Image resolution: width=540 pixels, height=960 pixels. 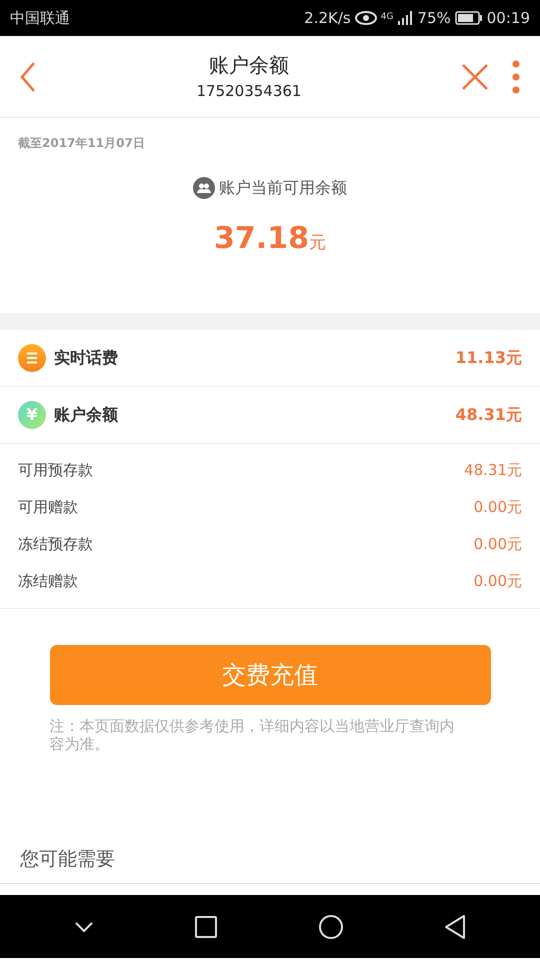 I want to click on circle-icon, so click(x=331, y=927).